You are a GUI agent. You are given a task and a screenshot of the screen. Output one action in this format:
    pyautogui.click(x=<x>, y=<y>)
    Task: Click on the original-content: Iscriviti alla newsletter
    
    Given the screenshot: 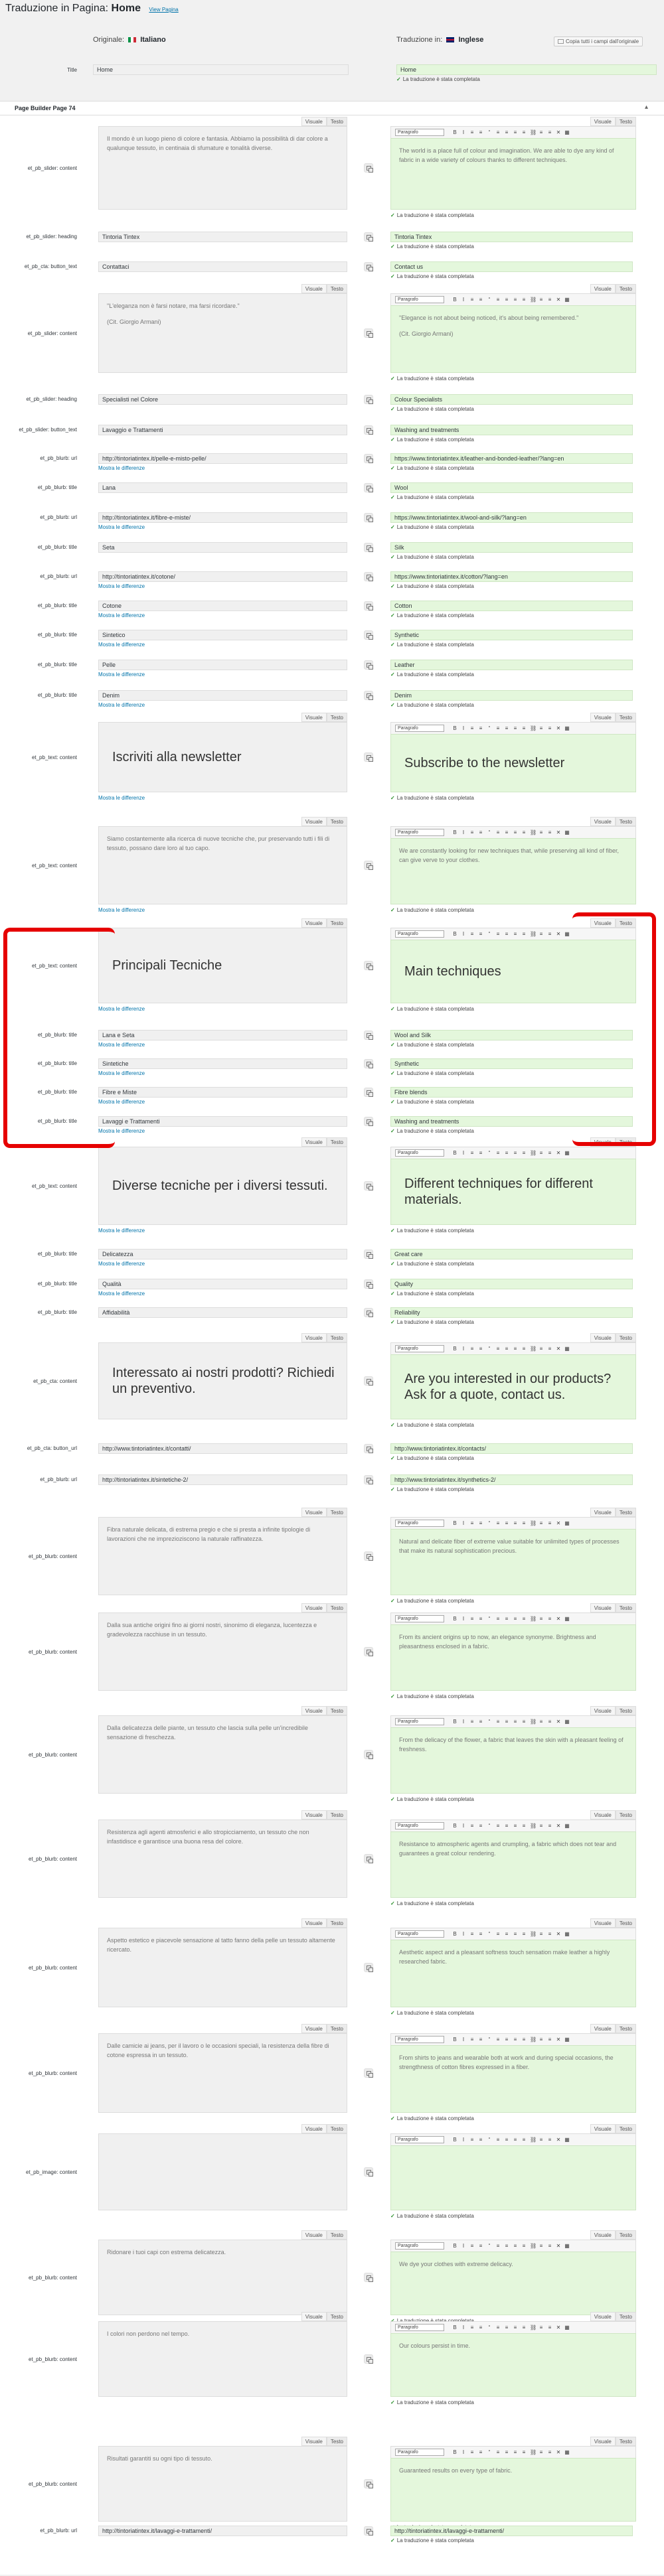 What is the action you would take?
    pyautogui.click(x=223, y=757)
    